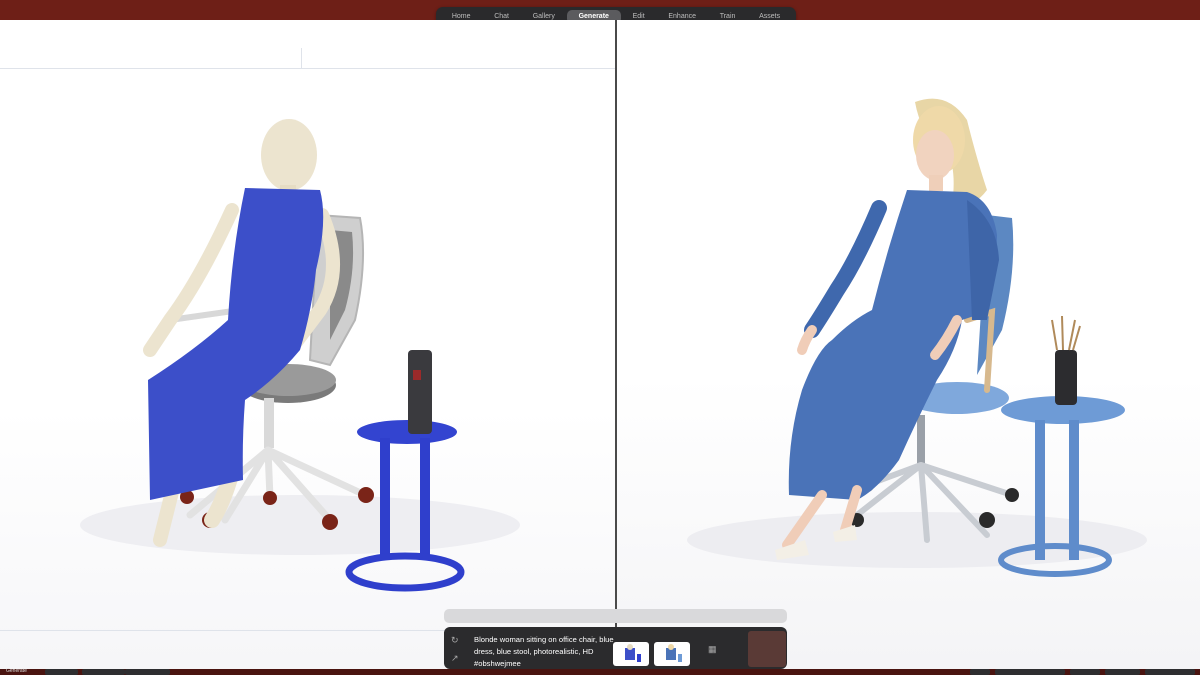 Image resolution: width=1200 pixels, height=675 pixels. Describe the element at coordinates (712, 649) in the screenshot. I see `layout-icon: ▦` at that location.